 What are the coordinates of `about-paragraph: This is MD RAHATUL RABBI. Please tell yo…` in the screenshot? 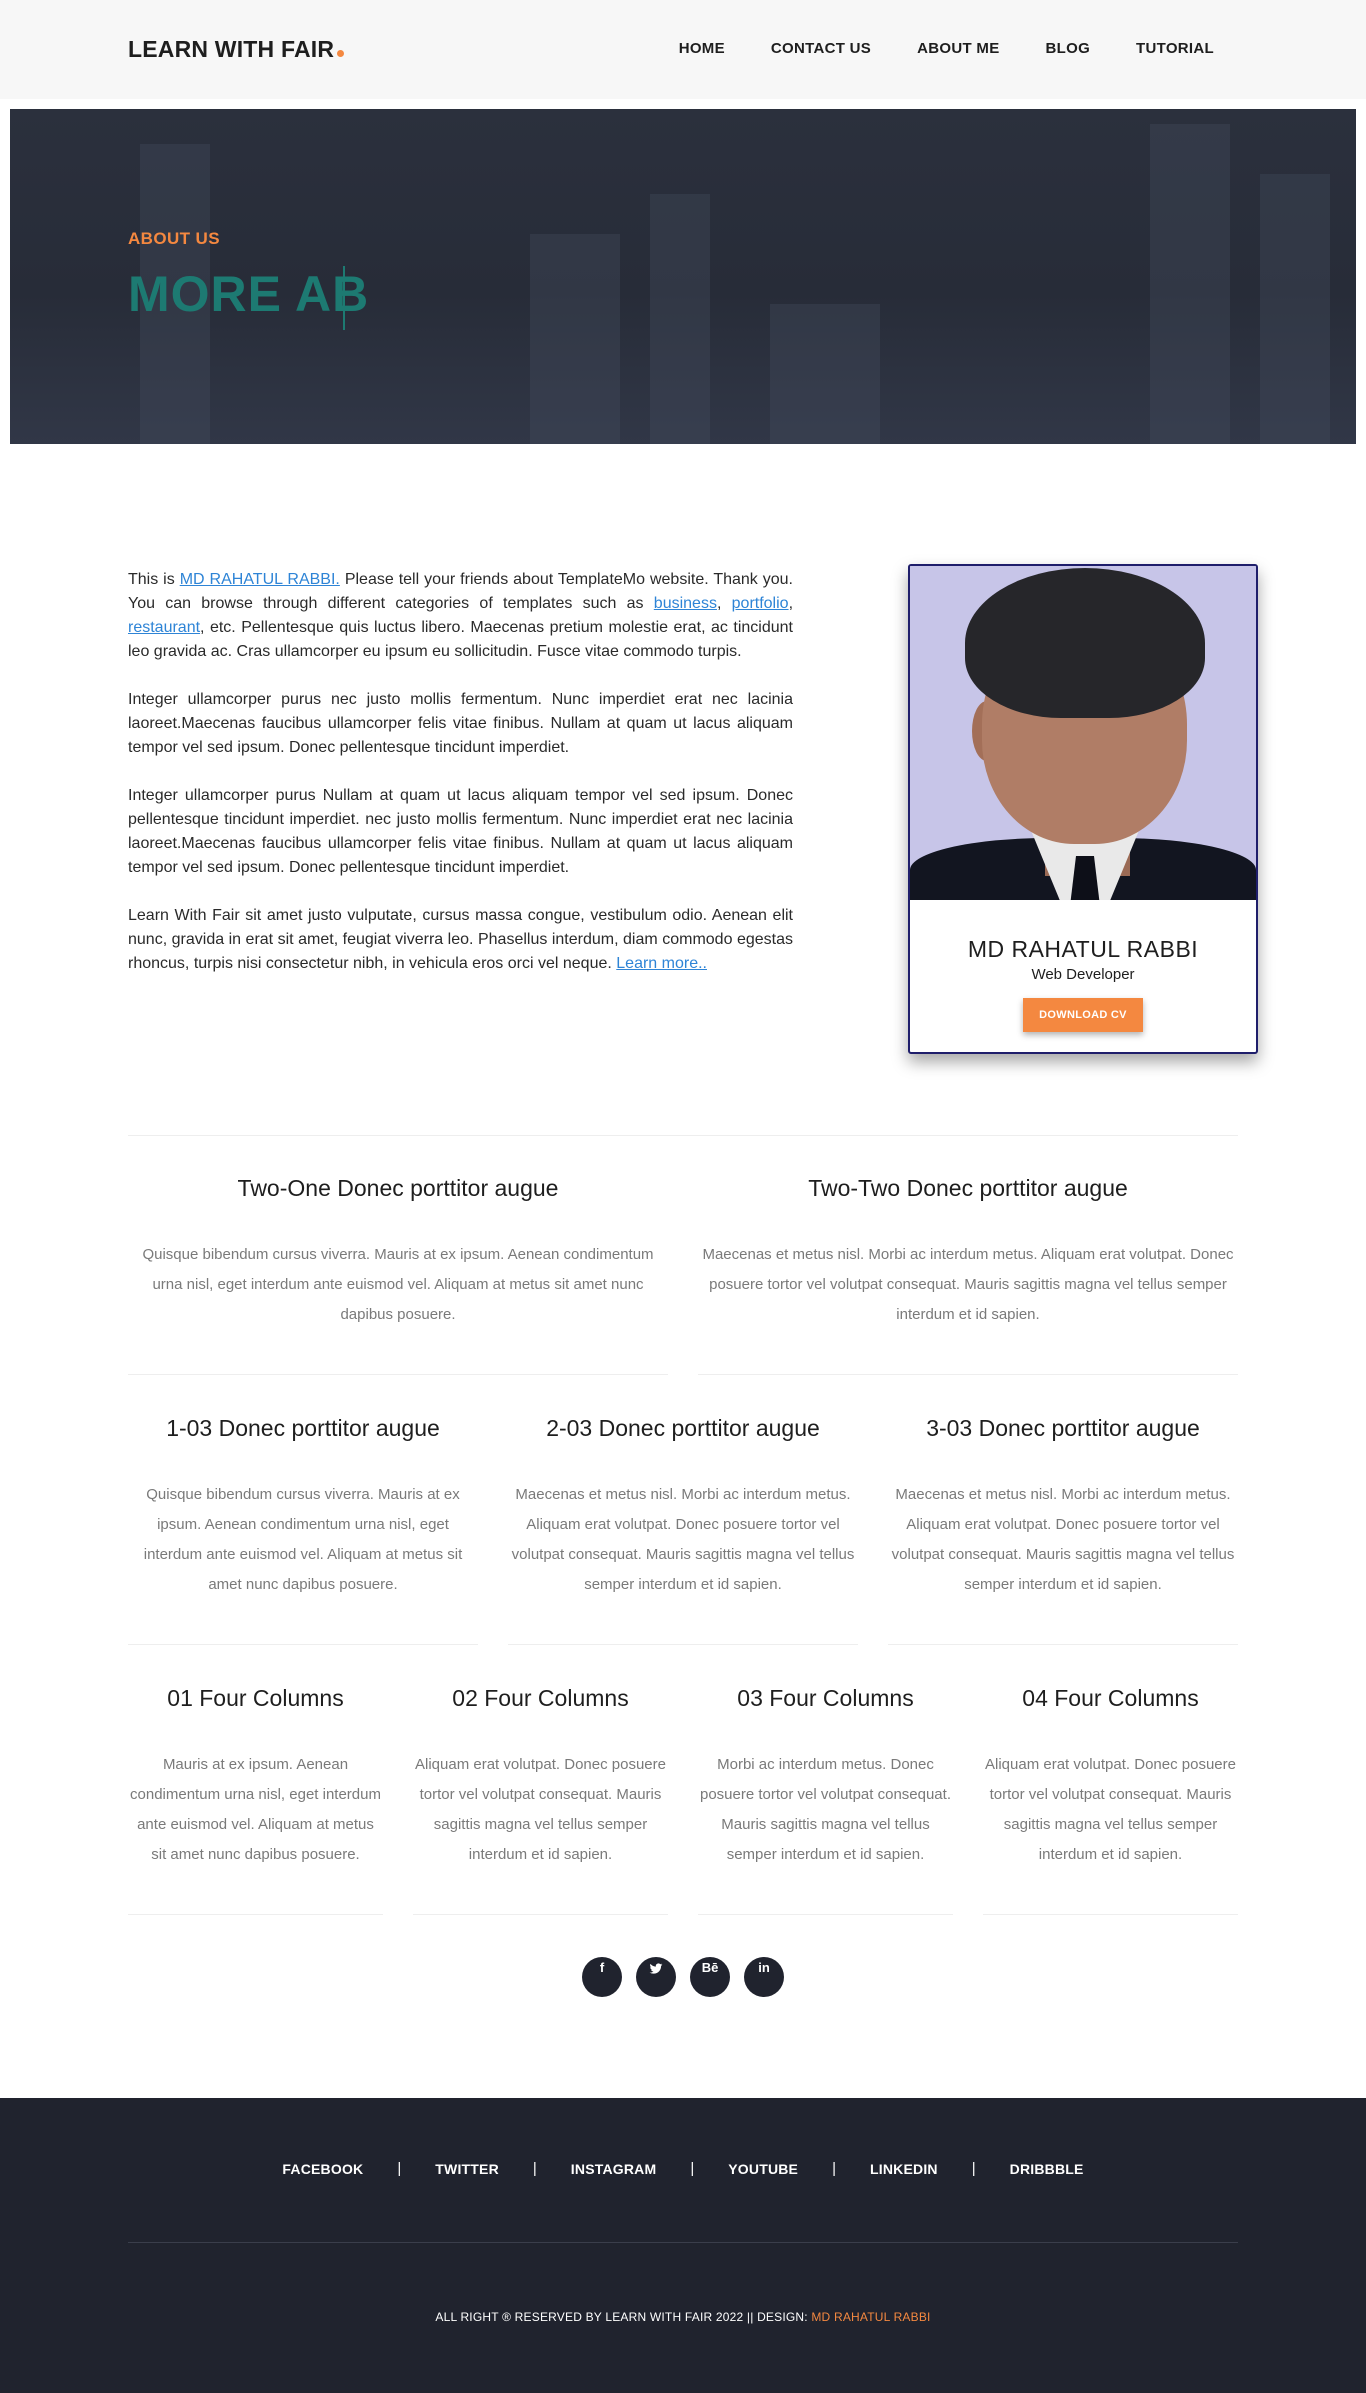 It's located at (460, 616).